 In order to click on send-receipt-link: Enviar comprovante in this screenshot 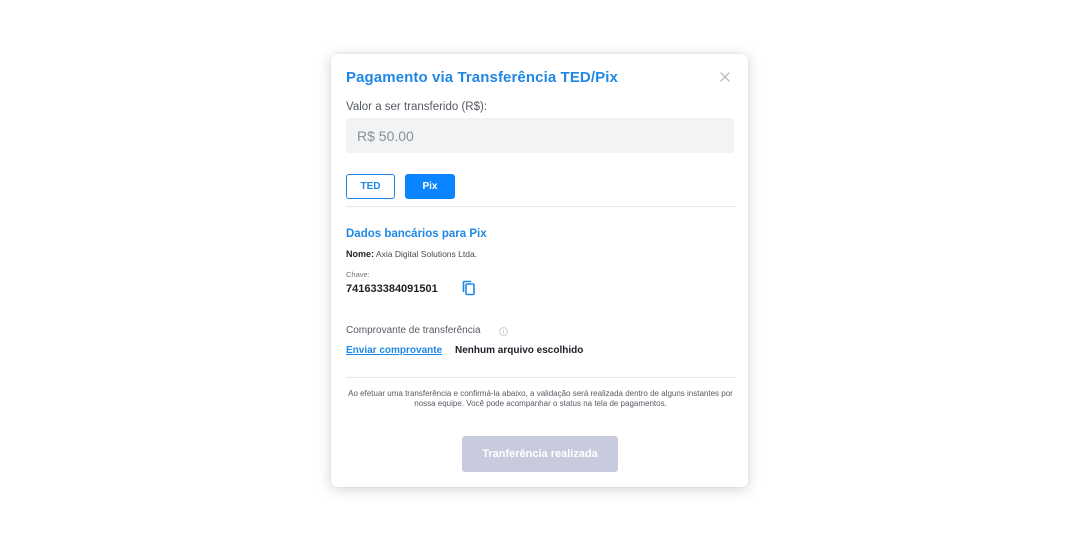, I will do `click(394, 350)`.